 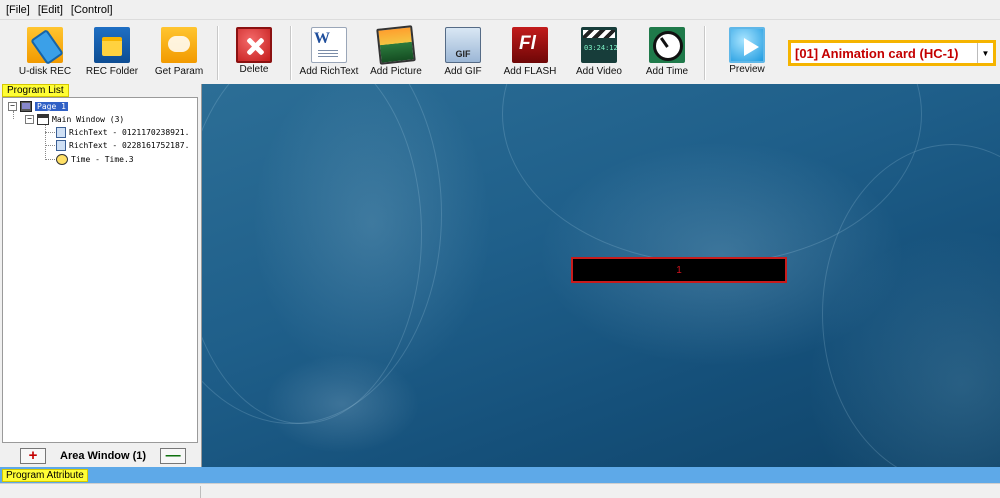 What do you see at coordinates (26, 106) in the screenshot?
I see `monitor-icon` at bounding box center [26, 106].